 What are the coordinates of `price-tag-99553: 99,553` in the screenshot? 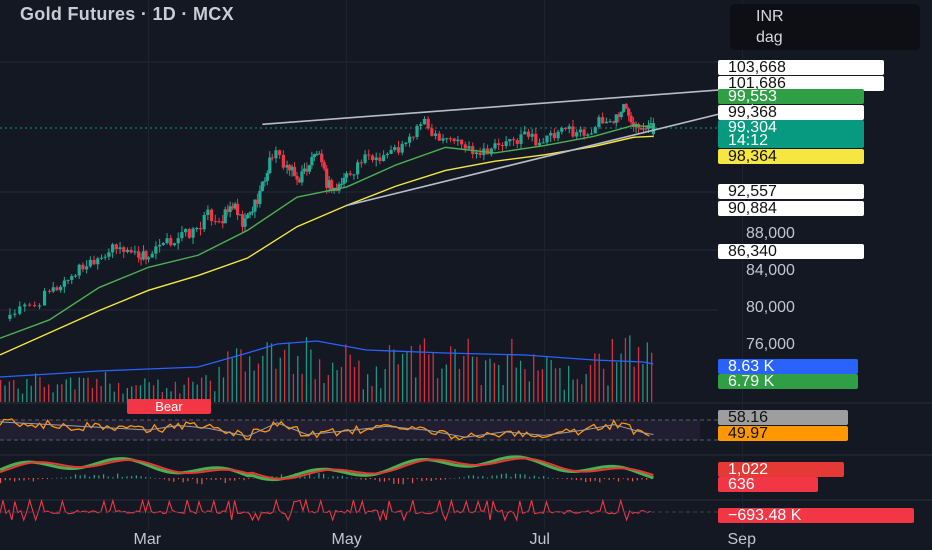 It's located at (791, 97).